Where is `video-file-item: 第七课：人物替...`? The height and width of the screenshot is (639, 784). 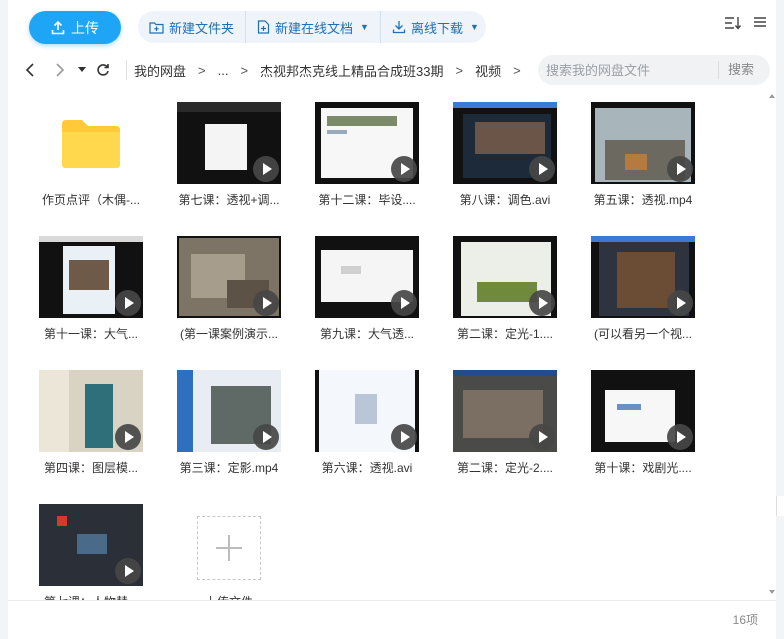
video-file-item: 第七课：人物替... is located at coordinates (98, 551).